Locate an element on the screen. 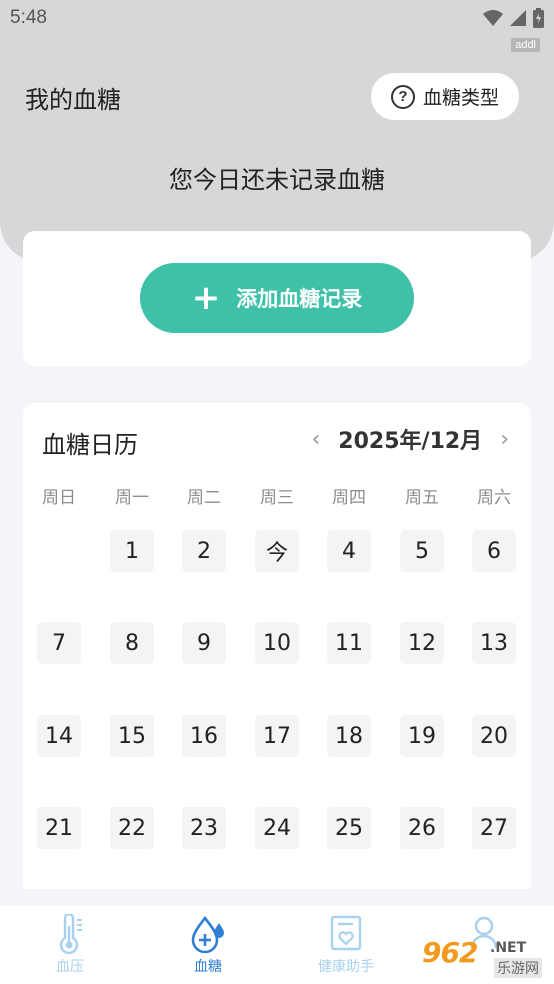  calendar-day: 5 is located at coordinates (422, 551).